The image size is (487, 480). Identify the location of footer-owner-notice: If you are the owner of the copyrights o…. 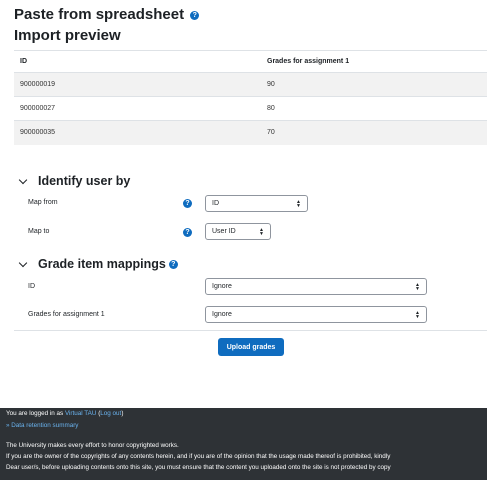
(198, 456).